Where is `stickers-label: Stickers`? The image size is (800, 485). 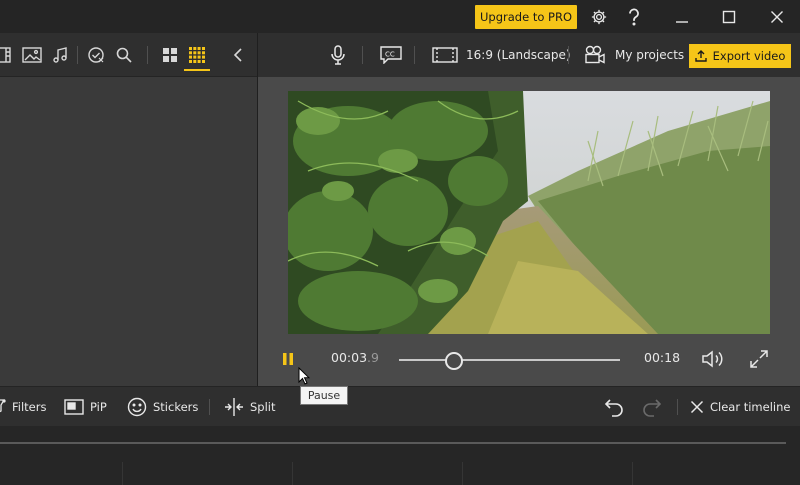 stickers-label: Stickers is located at coordinates (176, 407).